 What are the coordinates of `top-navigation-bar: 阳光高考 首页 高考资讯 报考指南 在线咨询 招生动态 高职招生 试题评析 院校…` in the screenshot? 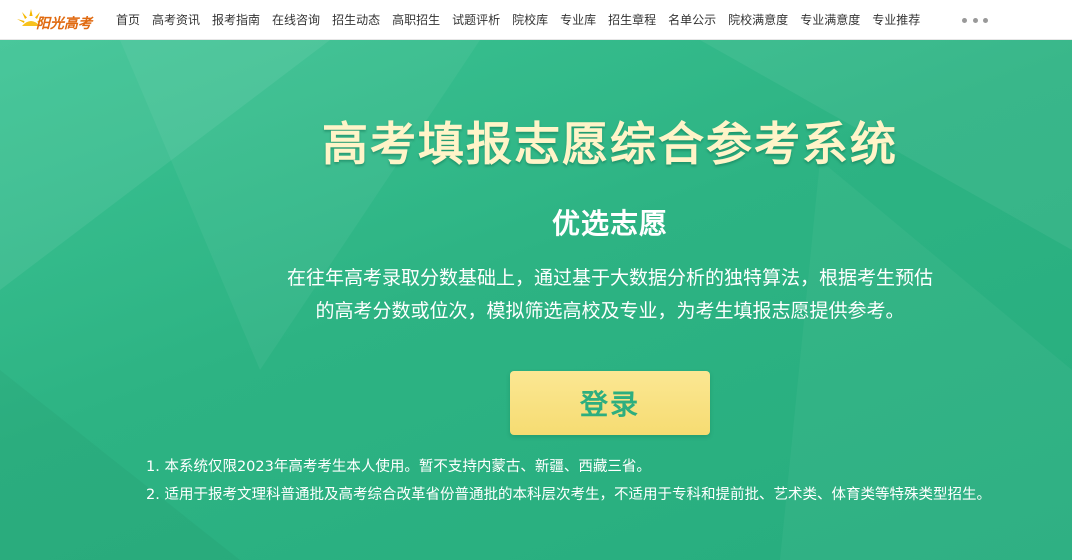 It's located at (536, 20).